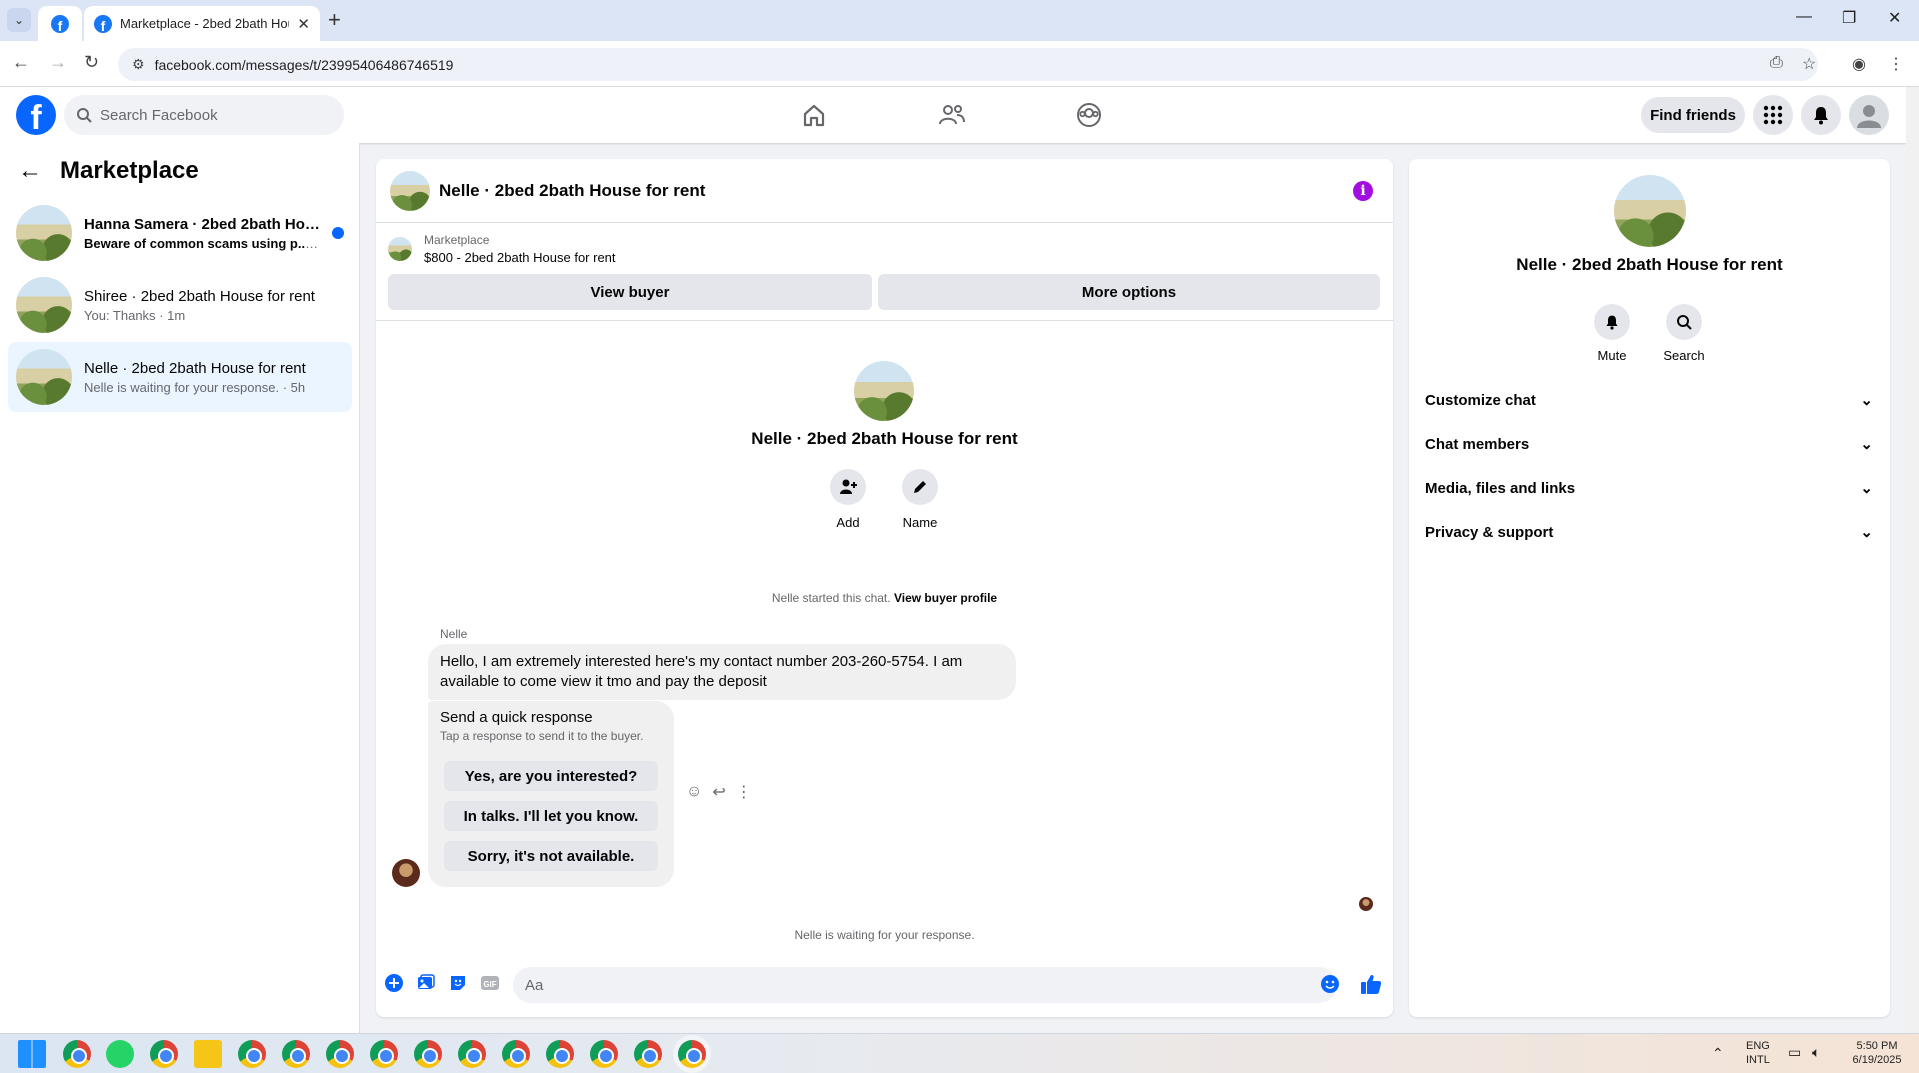 Image resolution: width=1919 pixels, height=1073 pixels. What do you see at coordinates (694, 792) in the screenshot?
I see `react-smiley-icon: ☺` at bounding box center [694, 792].